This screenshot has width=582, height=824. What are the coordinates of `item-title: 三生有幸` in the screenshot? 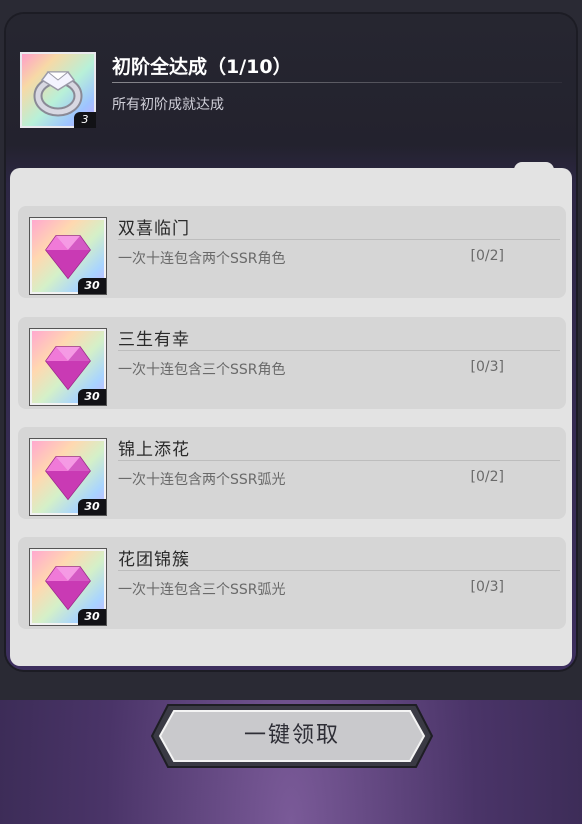 It's located at (154, 340).